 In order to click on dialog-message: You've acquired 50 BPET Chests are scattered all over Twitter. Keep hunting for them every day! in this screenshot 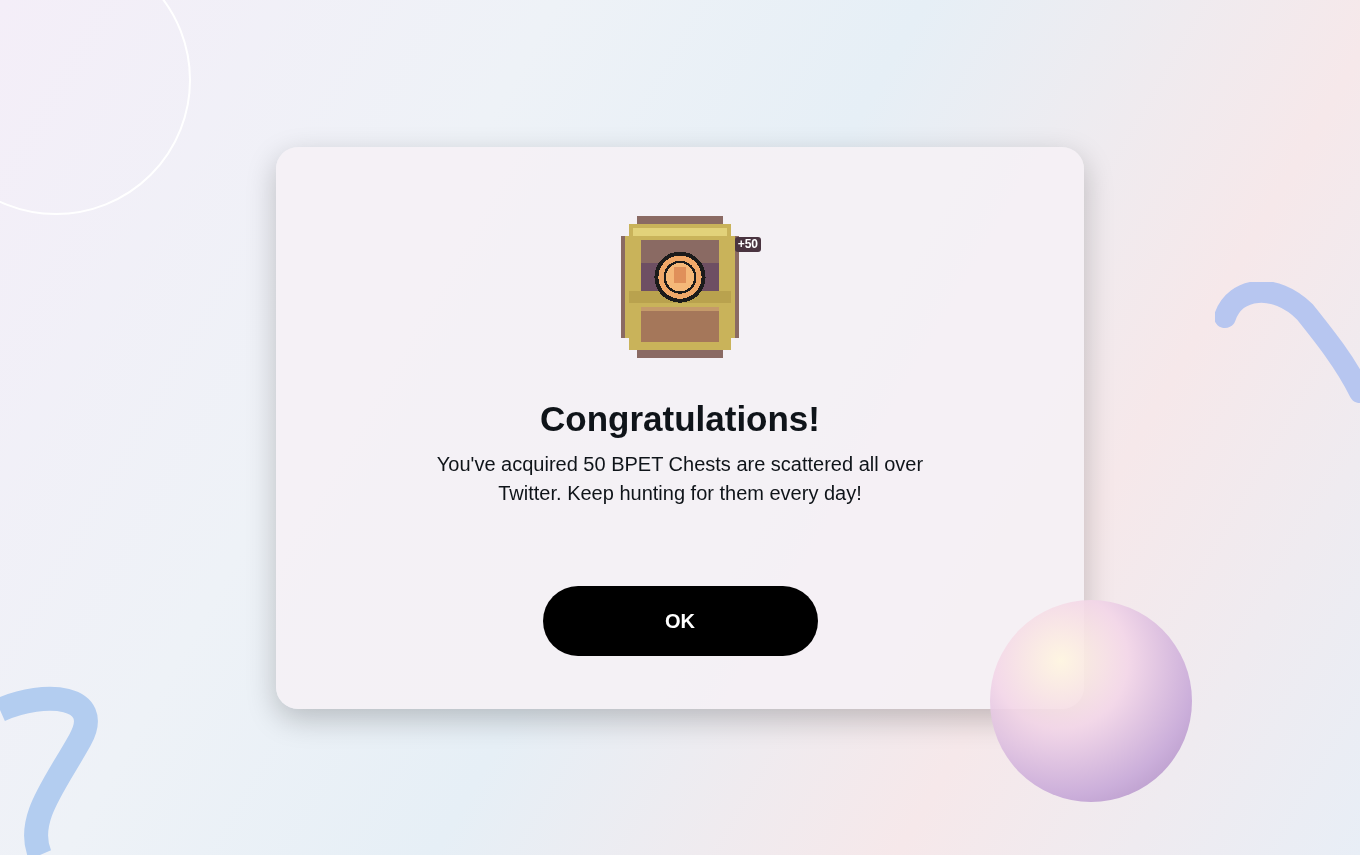, I will do `click(680, 478)`.